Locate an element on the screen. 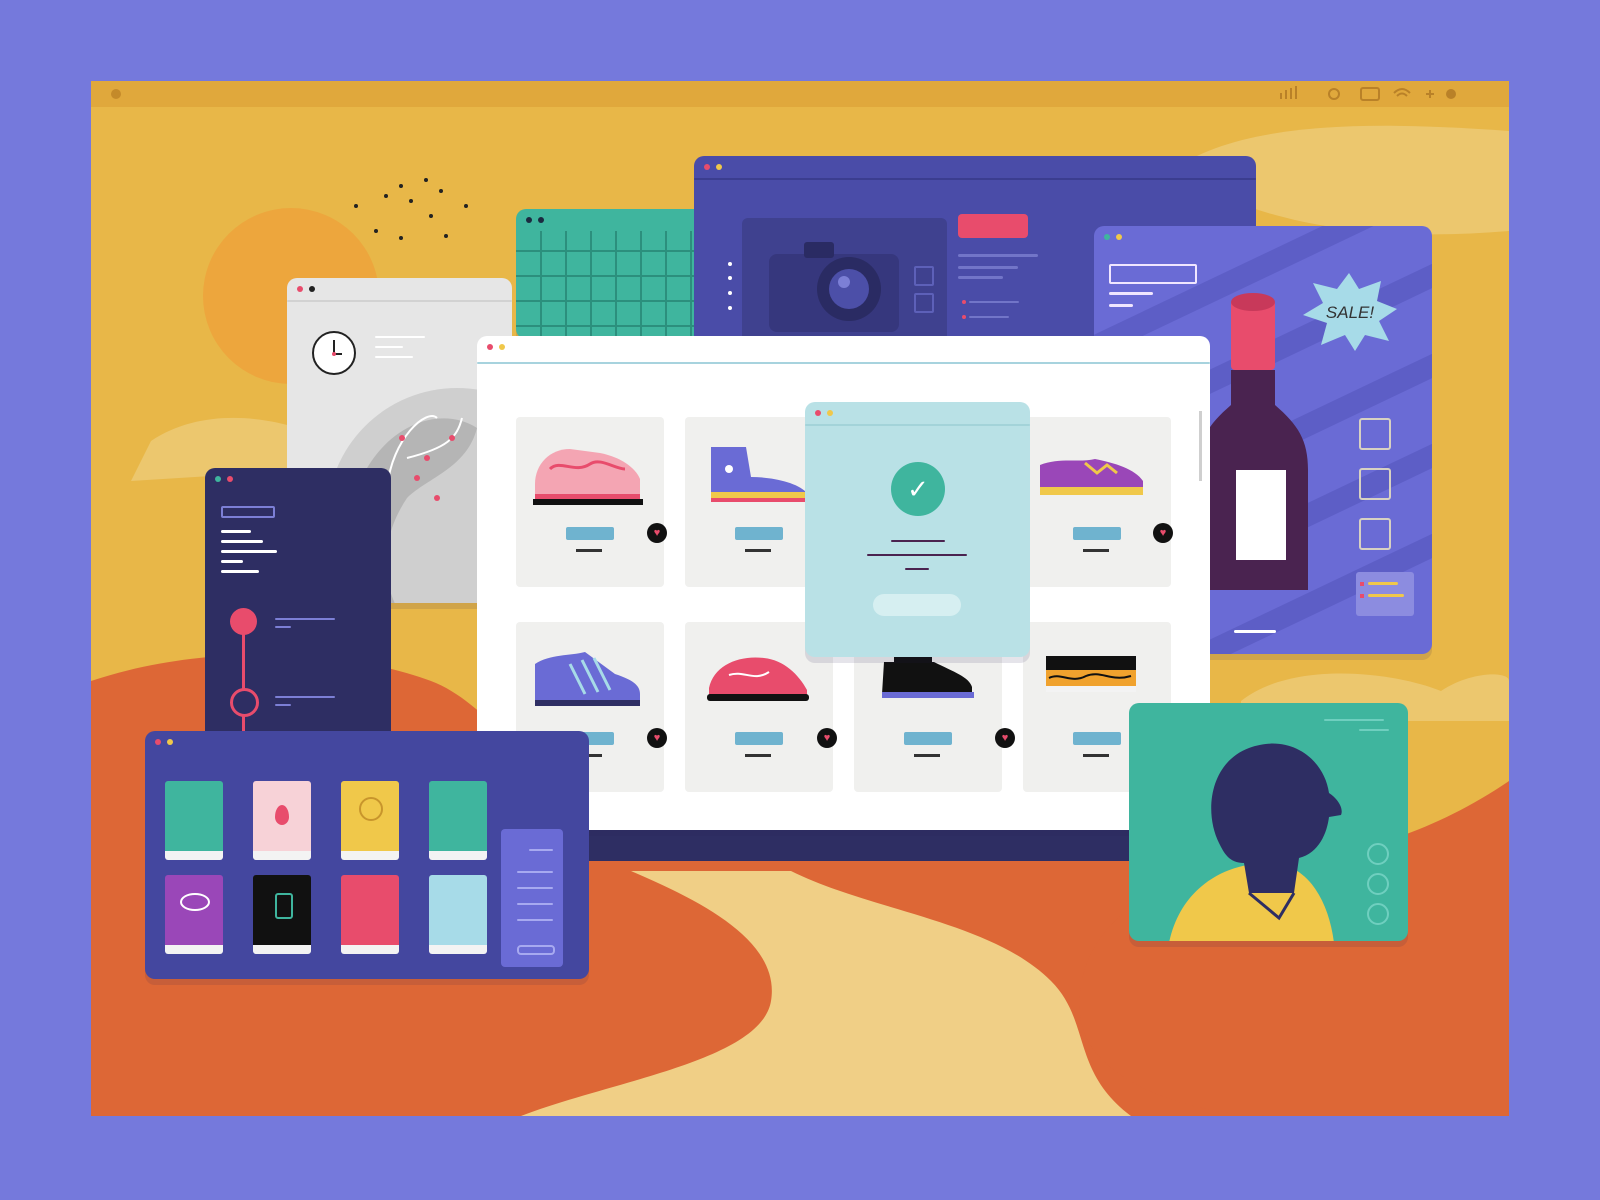 The image size is (1600, 1200). check-circle-icon: ✓ is located at coordinates (918, 489).